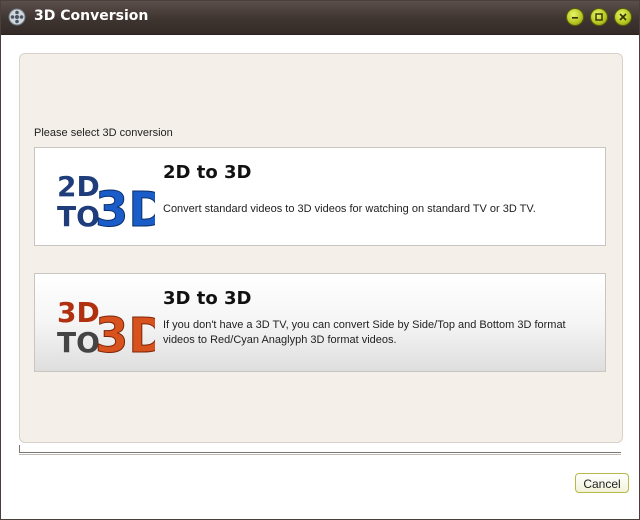 The width and height of the screenshot is (640, 520). I want to click on minimize-icon, so click(575, 18).